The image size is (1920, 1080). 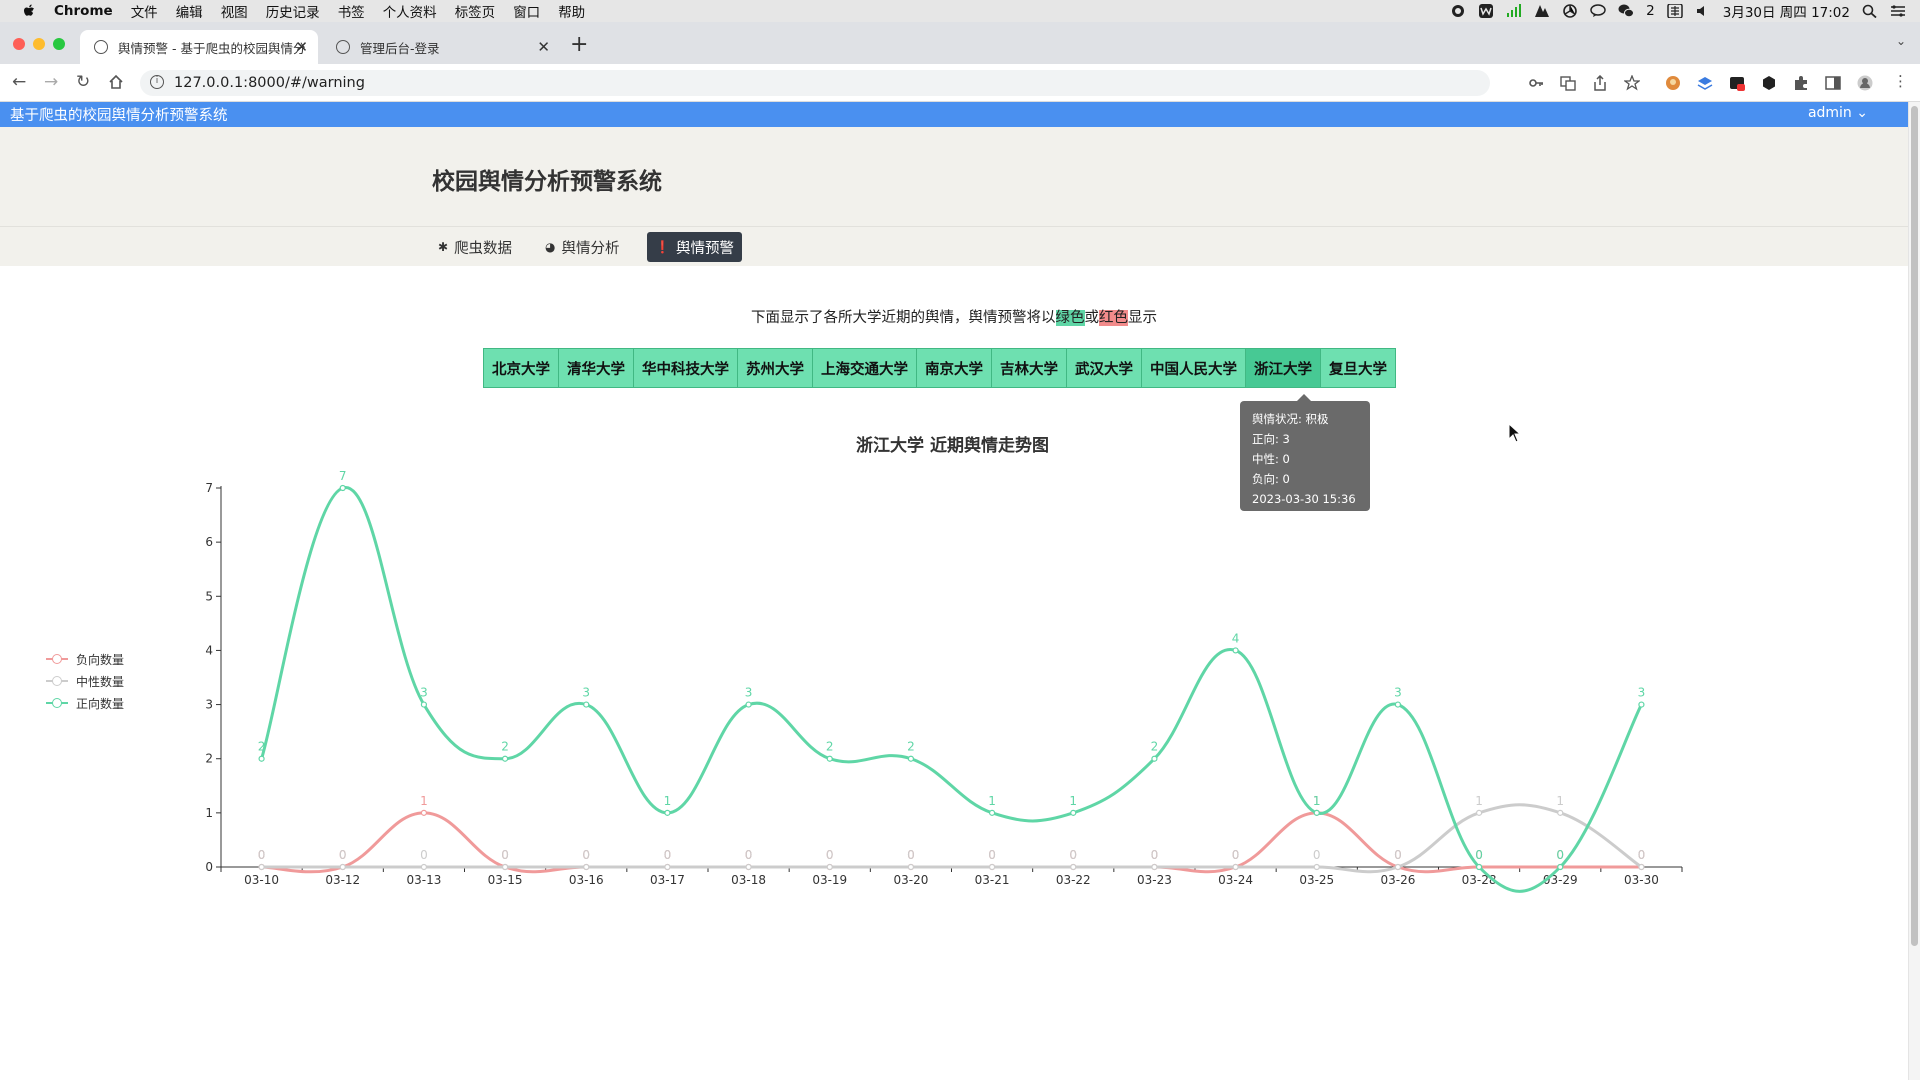 What do you see at coordinates (829, 880) in the screenshot?
I see `x-tick-label: 03-19` at bounding box center [829, 880].